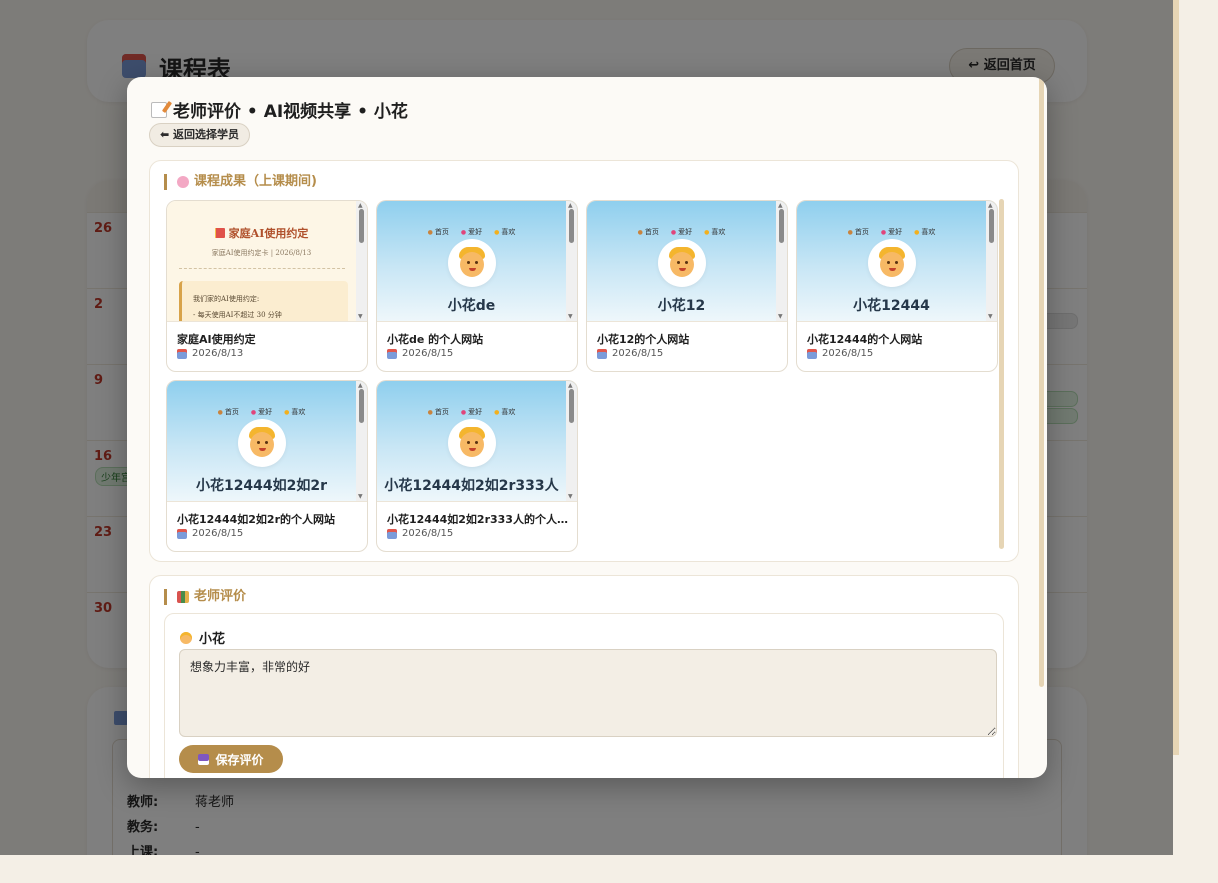  I want to click on section-header: 课程成果（上课期间), so click(240, 182).